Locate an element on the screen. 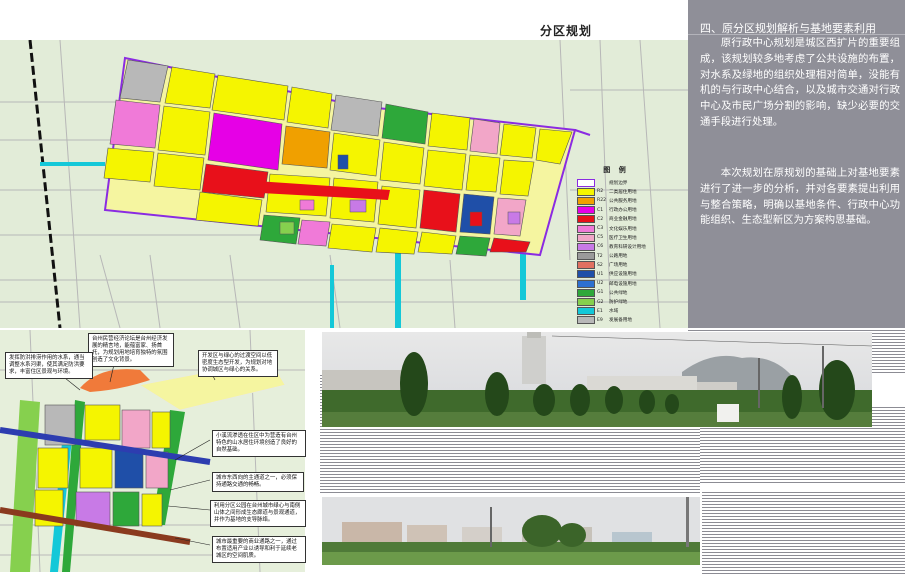 The height and width of the screenshot is (576, 905). legend-code: G1 is located at coordinates (600, 293).